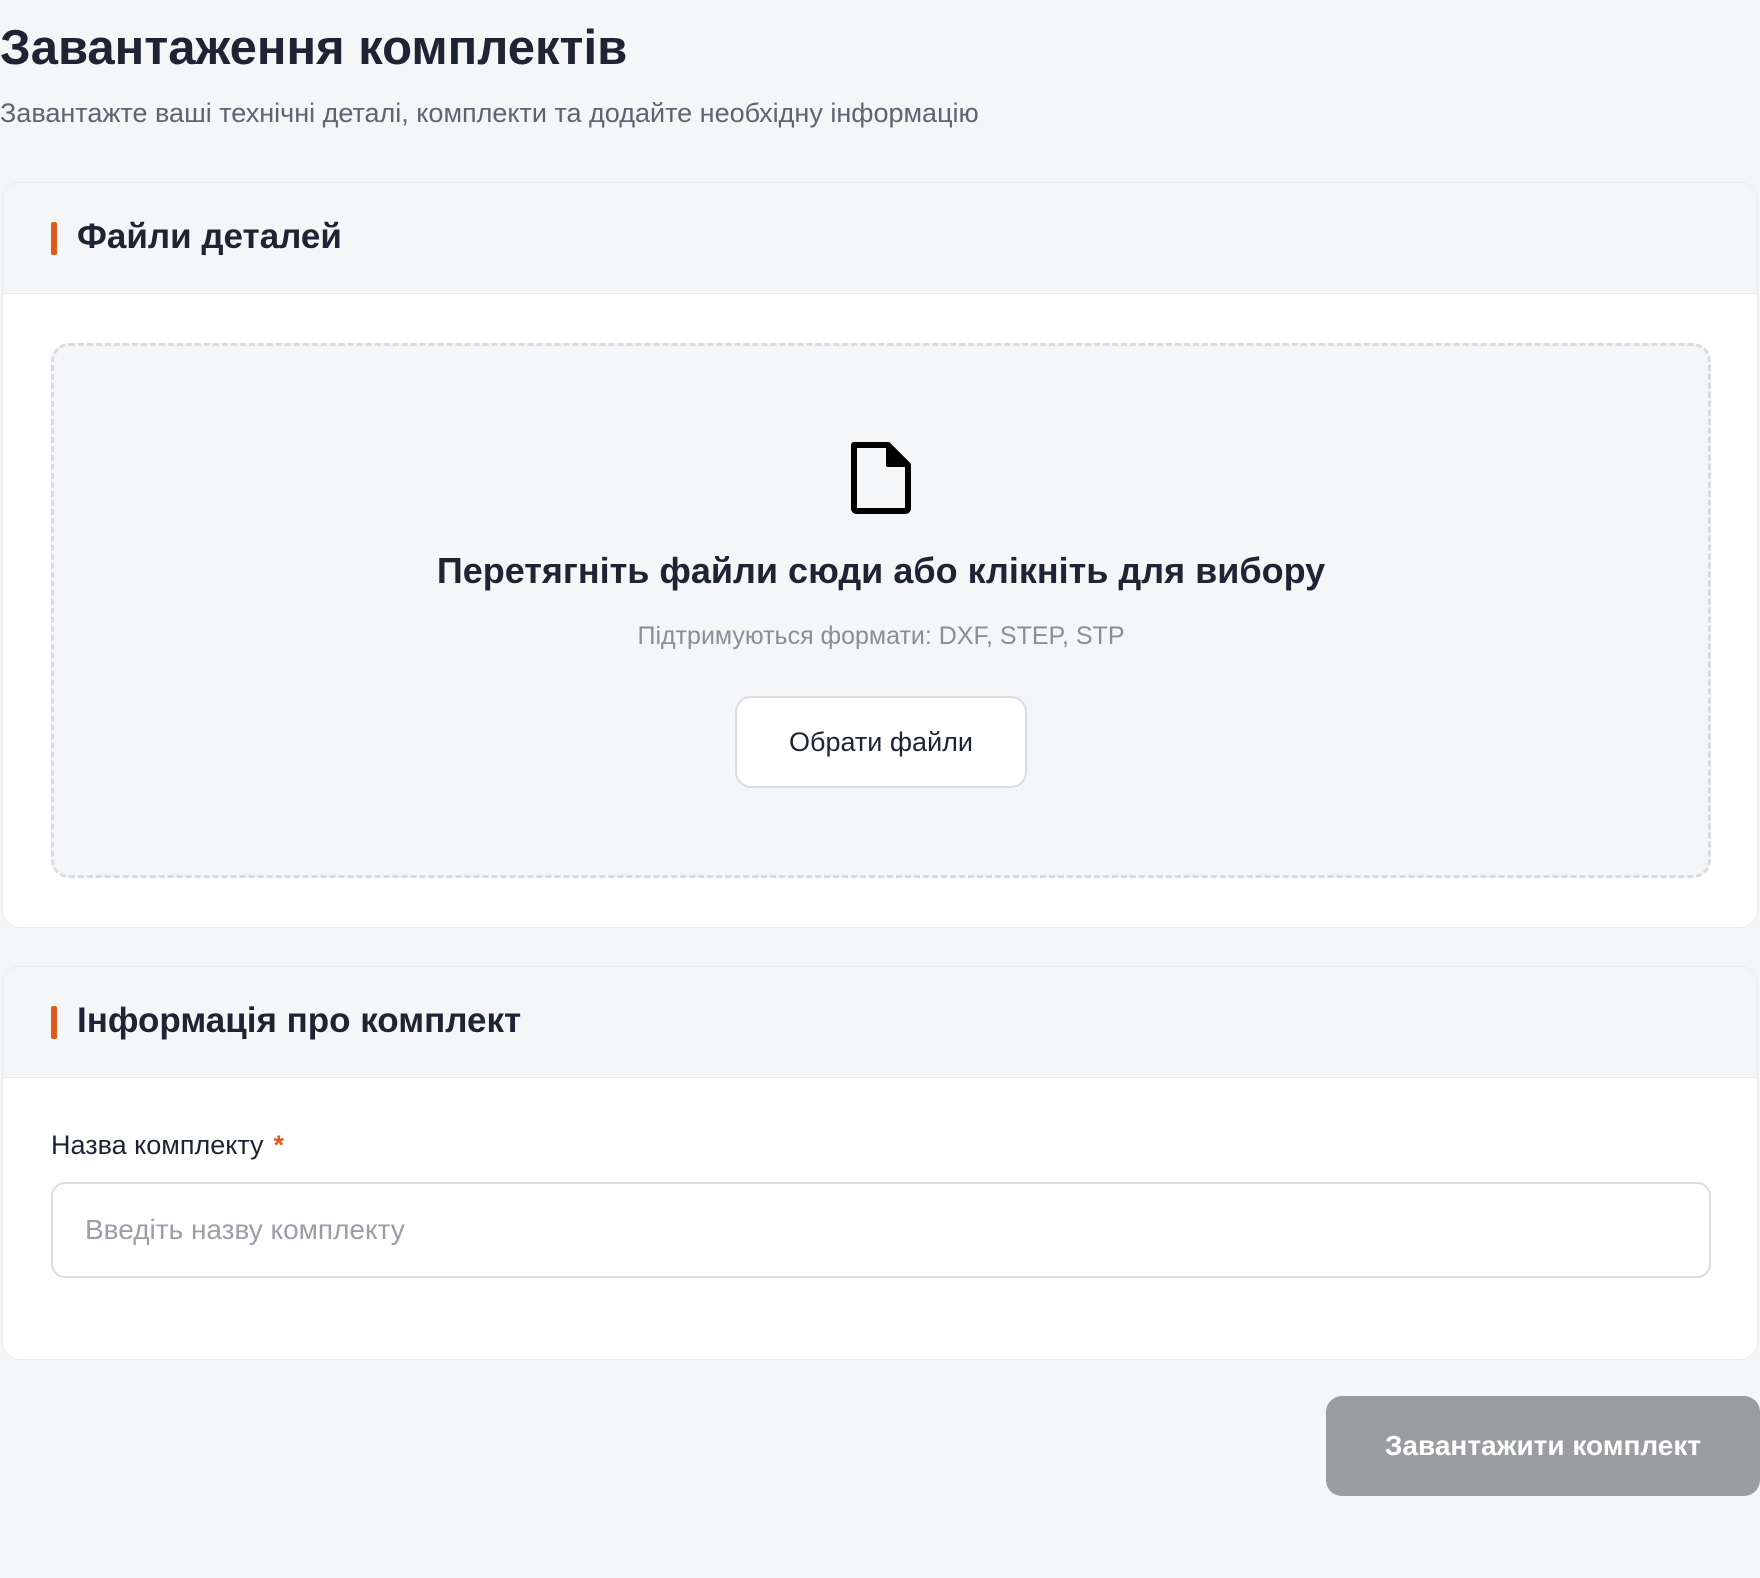  What do you see at coordinates (279, 1145) in the screenshot?
I see `required-marker: *` at bounding box center [279, 1145].